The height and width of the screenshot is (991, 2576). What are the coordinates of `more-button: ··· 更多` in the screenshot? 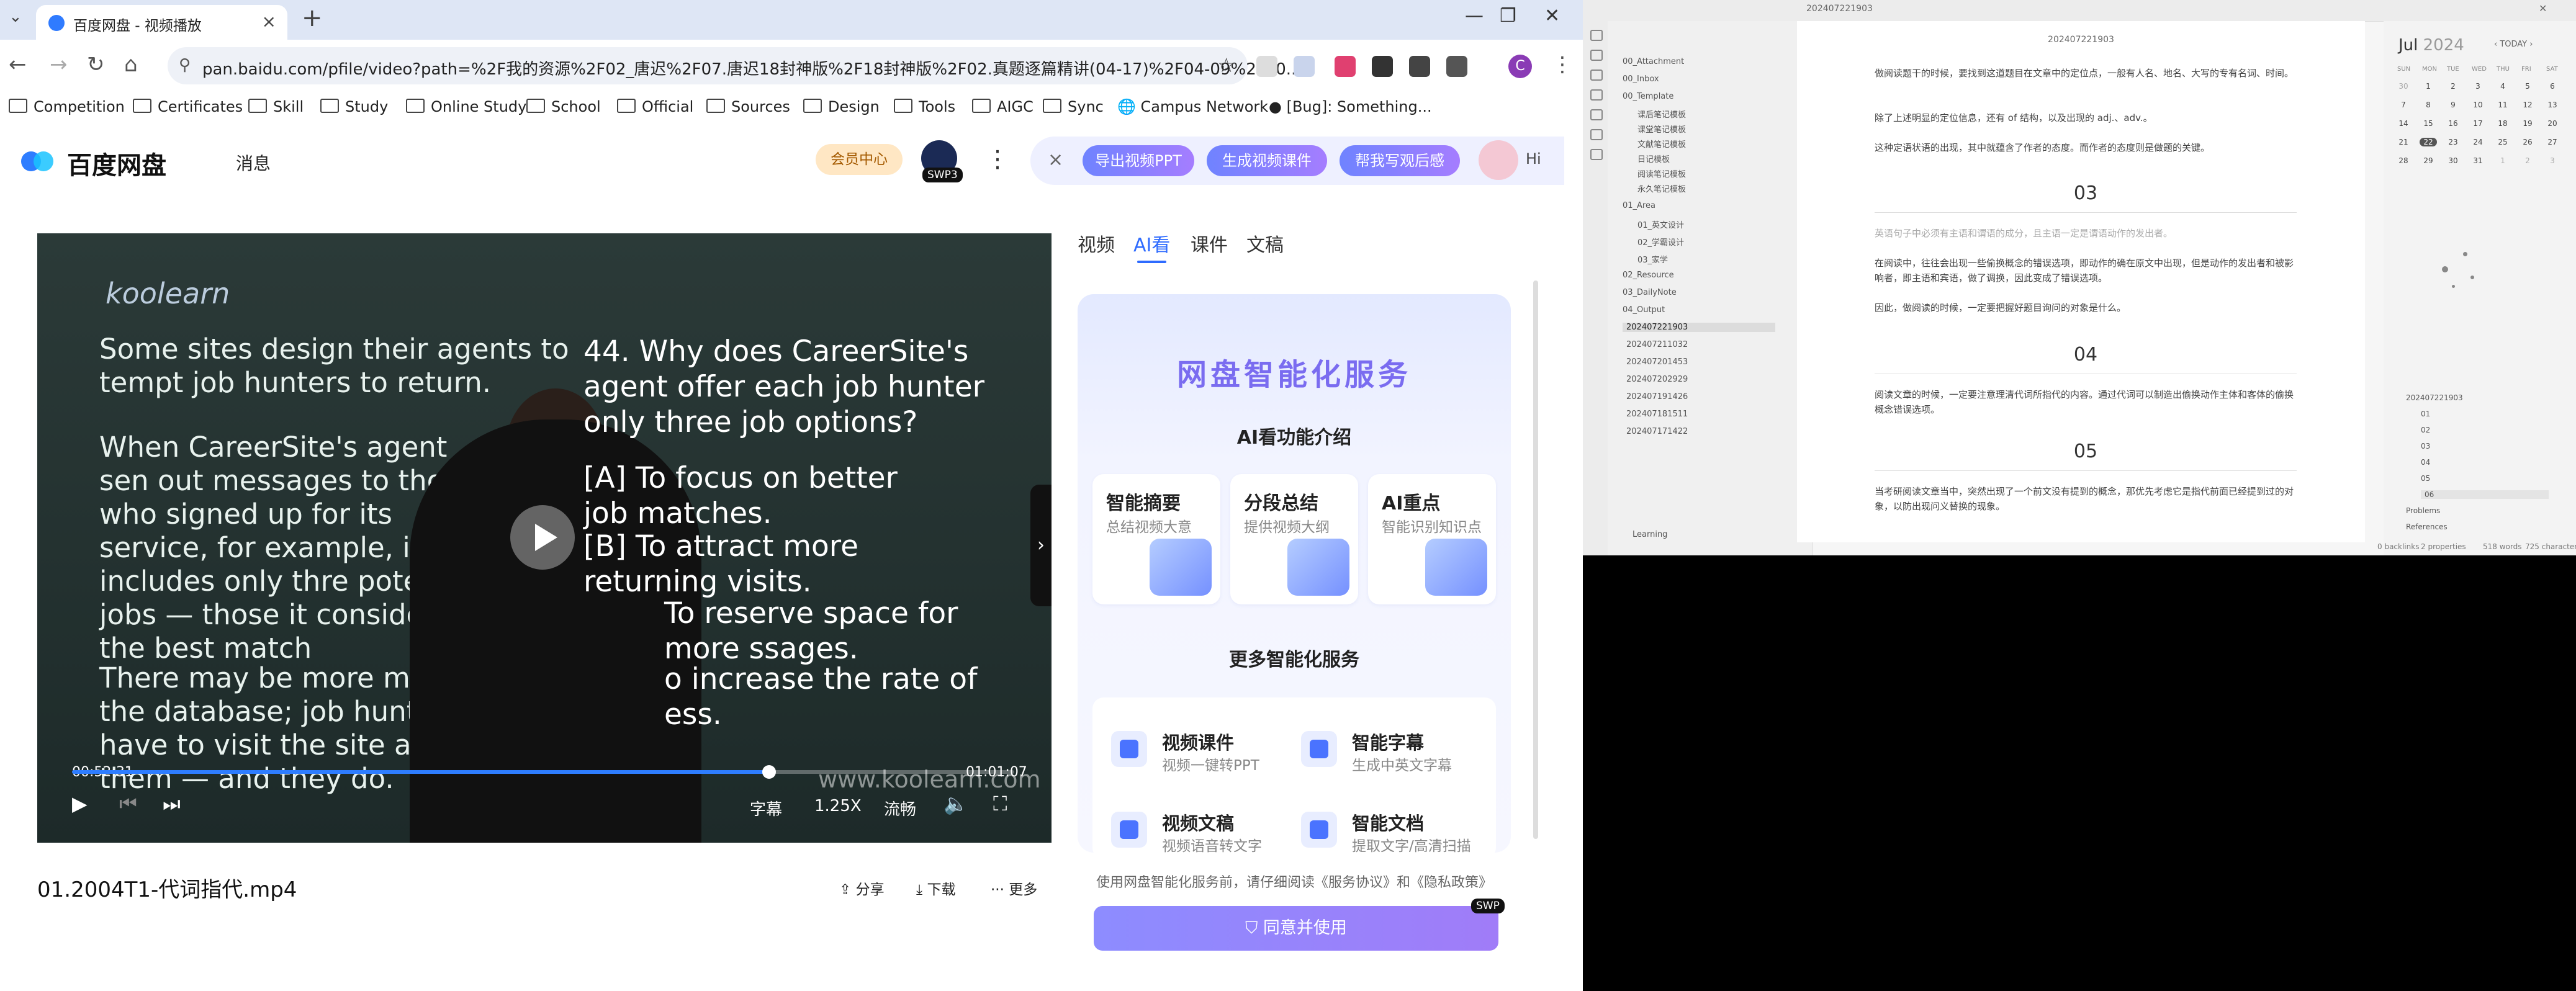 It's located at (1014, 888).